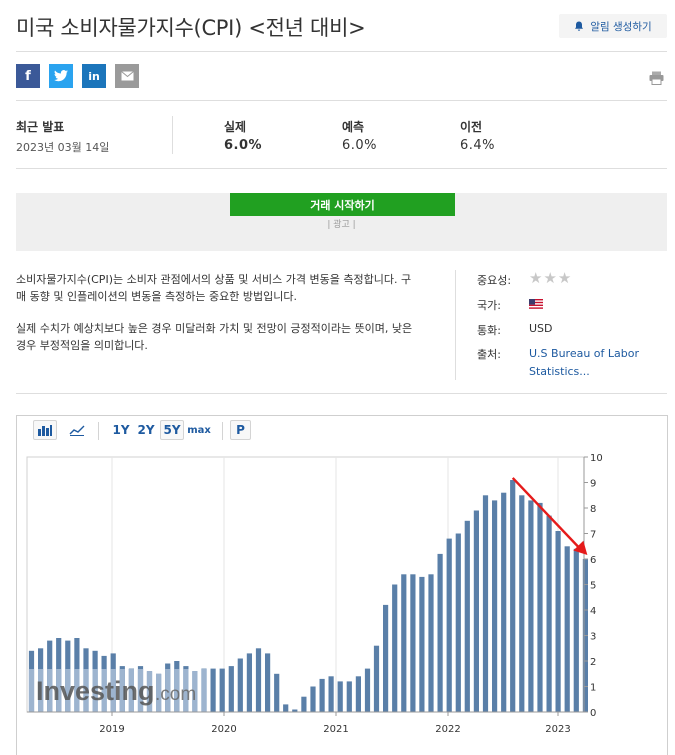 The height and width of the screenshot is (755, 675). I want to click on y-tick-label: 8, so click(593, 509).